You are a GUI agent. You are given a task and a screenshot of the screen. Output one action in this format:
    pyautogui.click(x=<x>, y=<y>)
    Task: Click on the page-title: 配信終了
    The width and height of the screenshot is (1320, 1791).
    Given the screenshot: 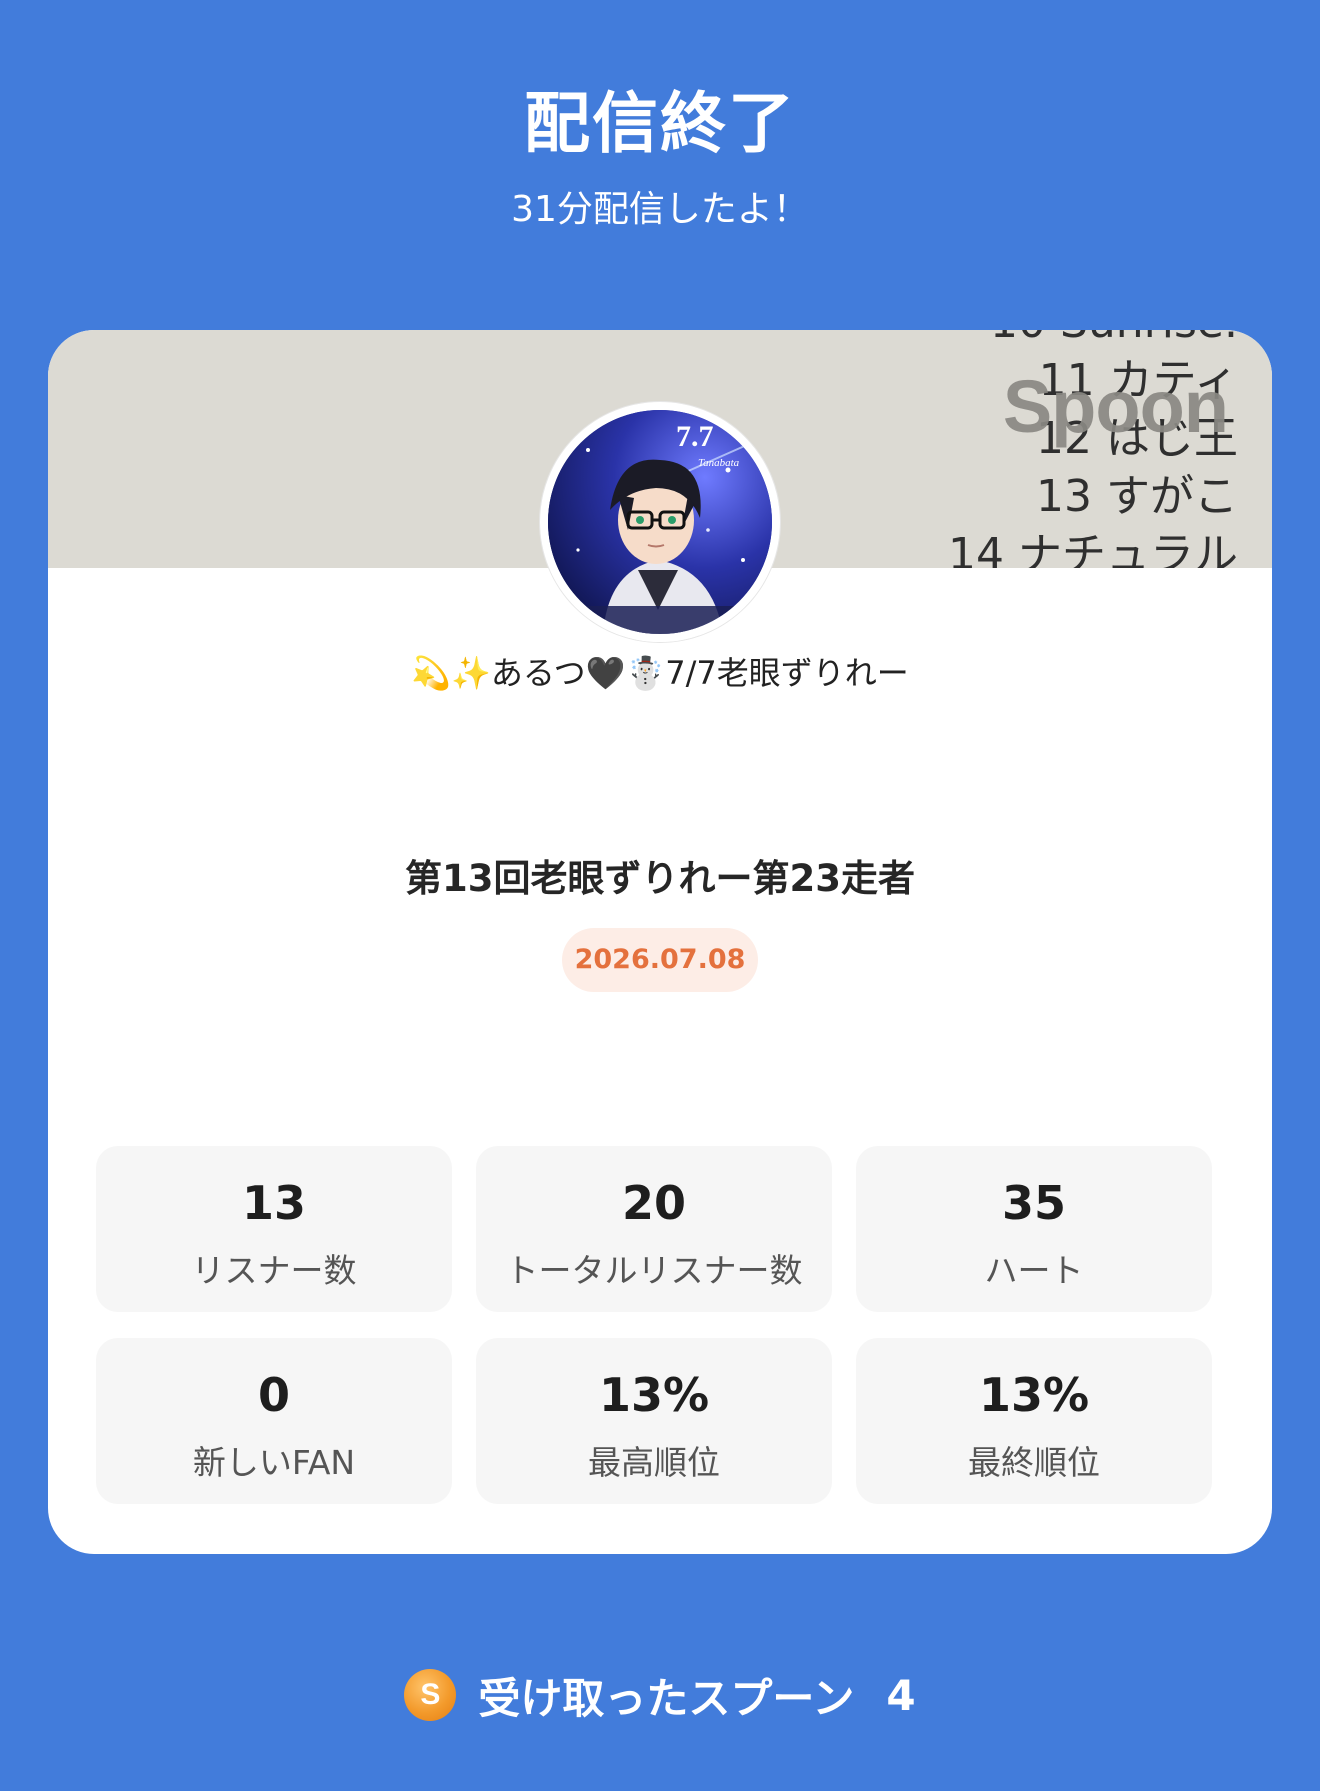 What is the action you would take?
    pyautogui.click(x=660, y=123)
    